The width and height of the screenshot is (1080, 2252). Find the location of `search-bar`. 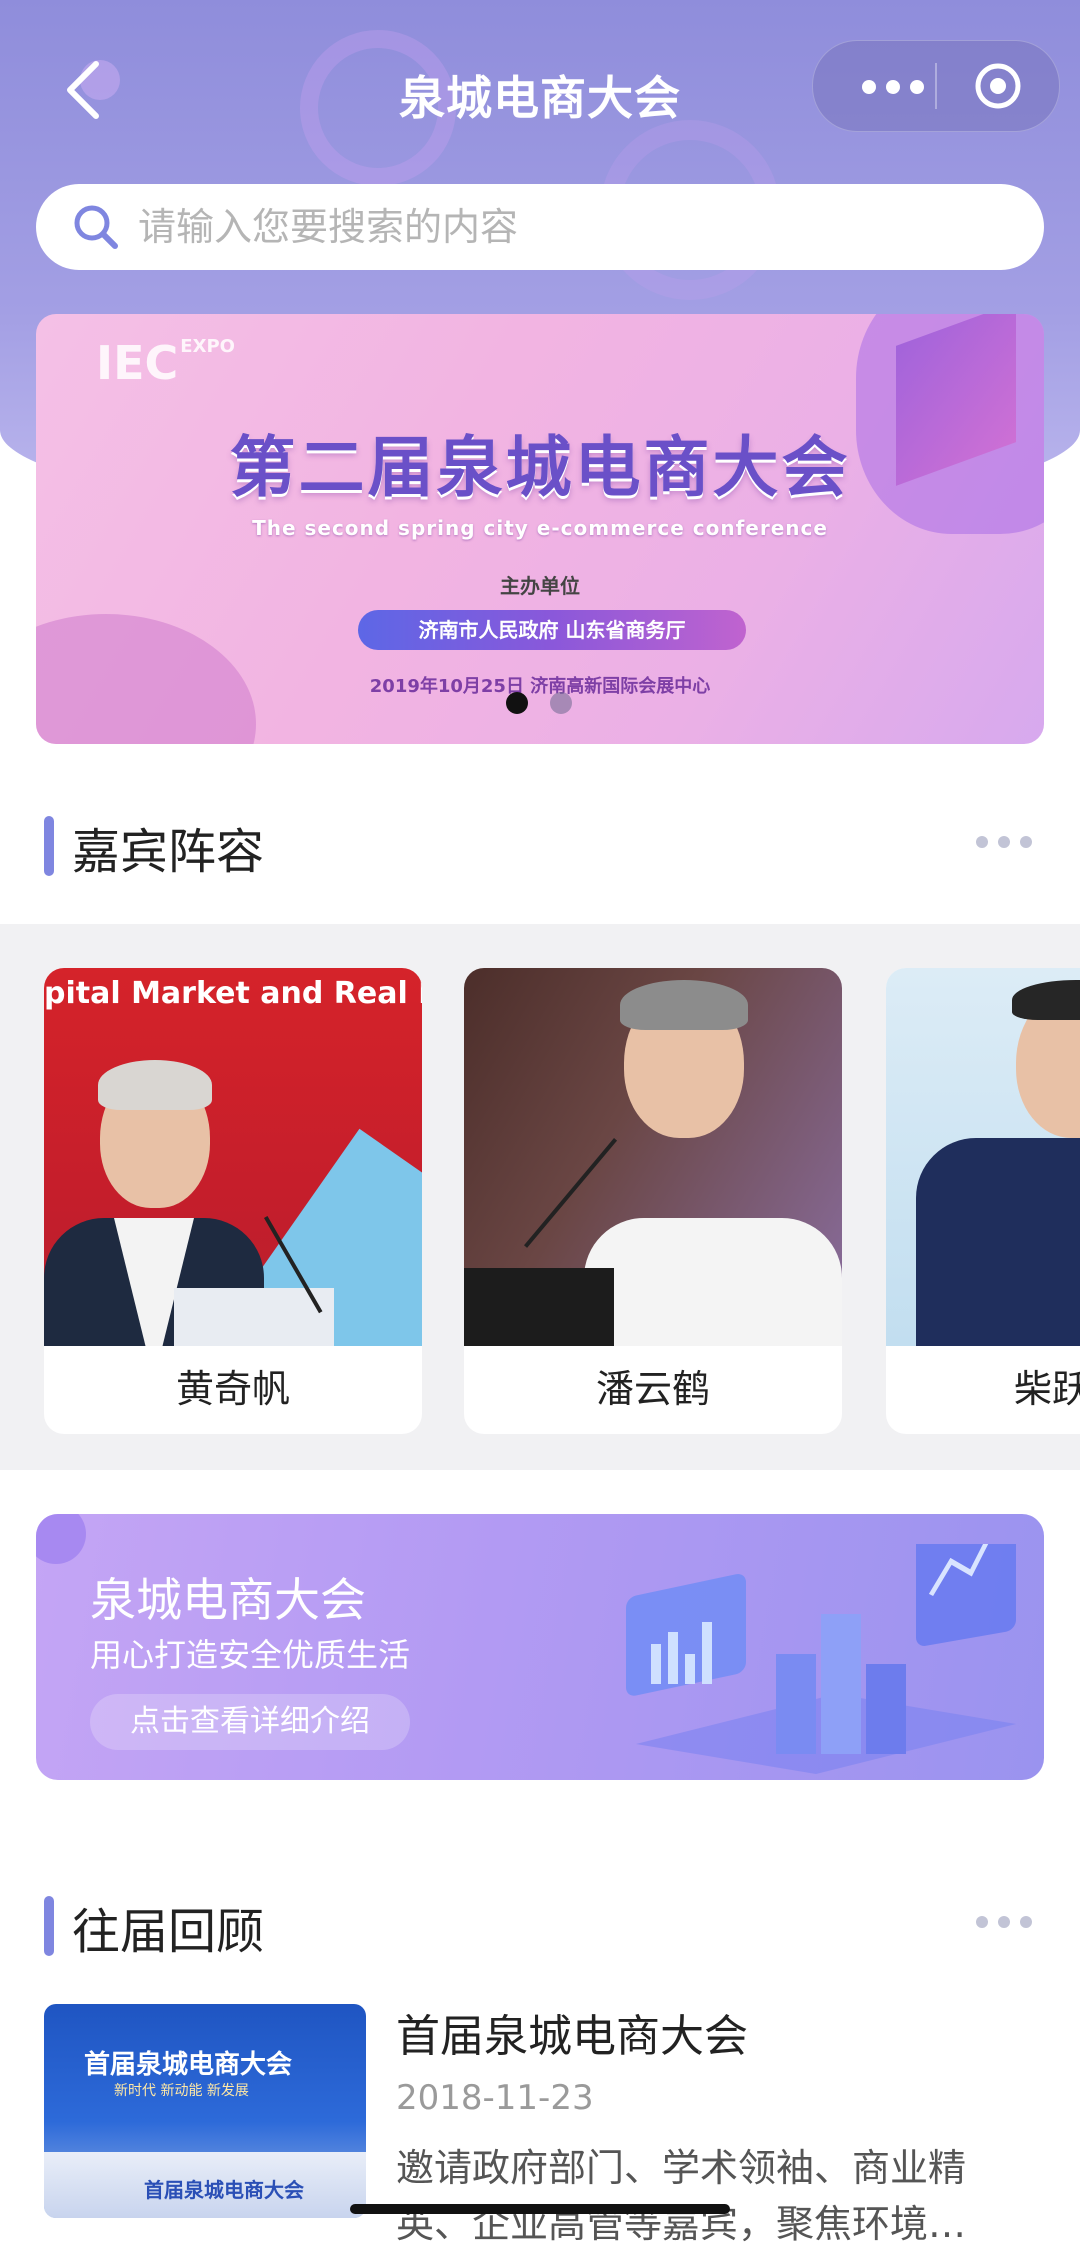

search-bar is located at coordinates (540, 227).